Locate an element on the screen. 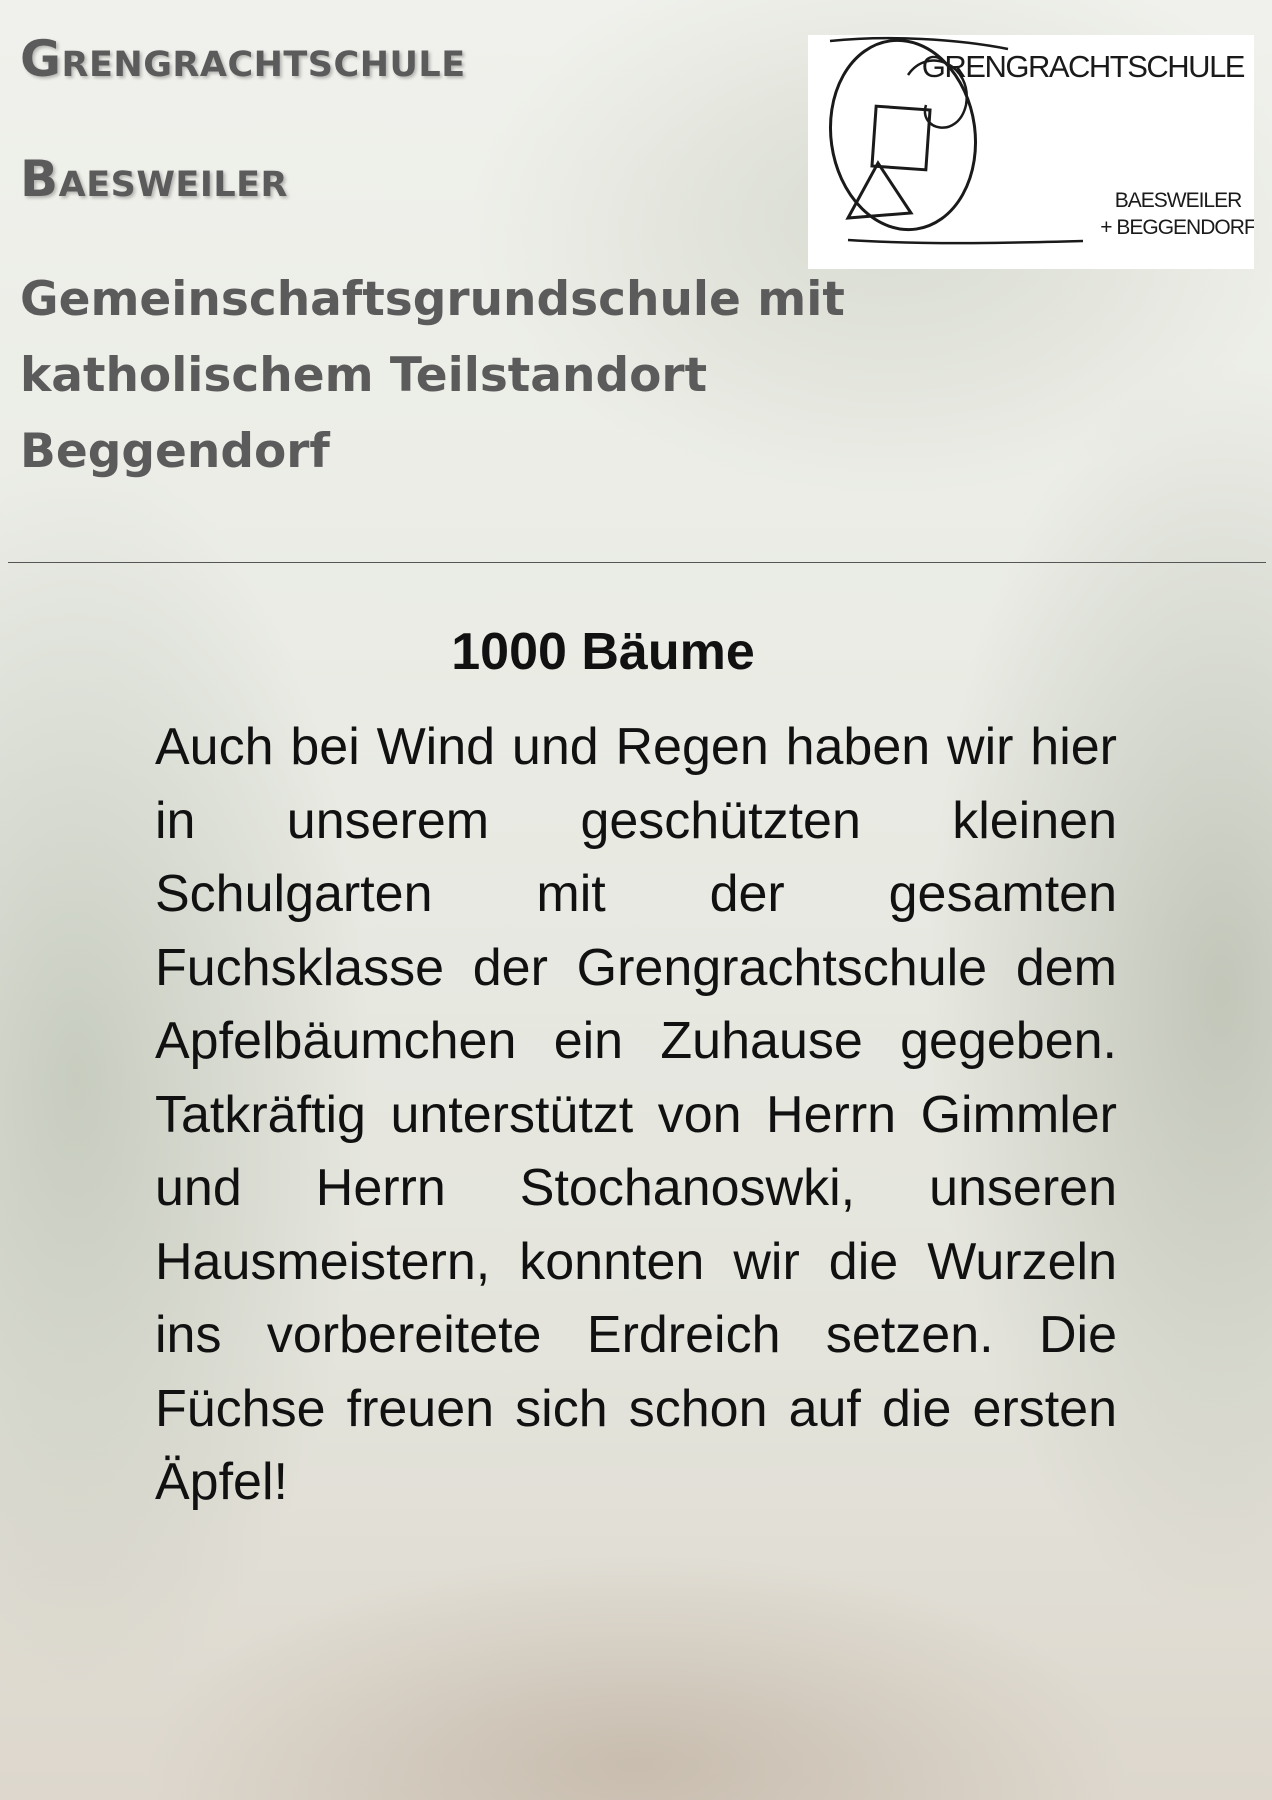 This screenshot has width=1272, height=1800. school-name-line-1: Grengrachtschule is located at coordinates (243, 59).